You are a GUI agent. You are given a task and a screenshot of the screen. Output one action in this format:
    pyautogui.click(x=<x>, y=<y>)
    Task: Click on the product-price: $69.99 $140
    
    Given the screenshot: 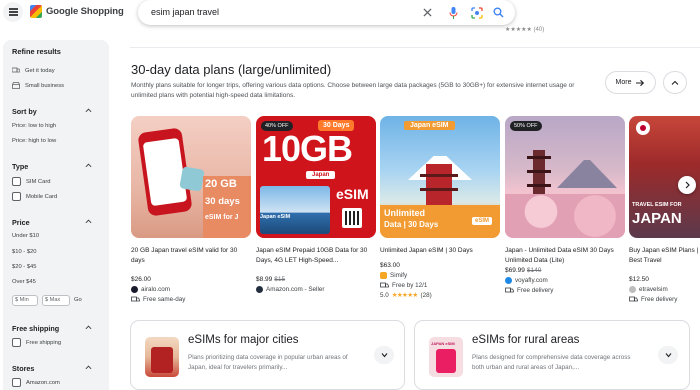 What is the action you would take?
    pyautogui.click(x=523, y=270)
    